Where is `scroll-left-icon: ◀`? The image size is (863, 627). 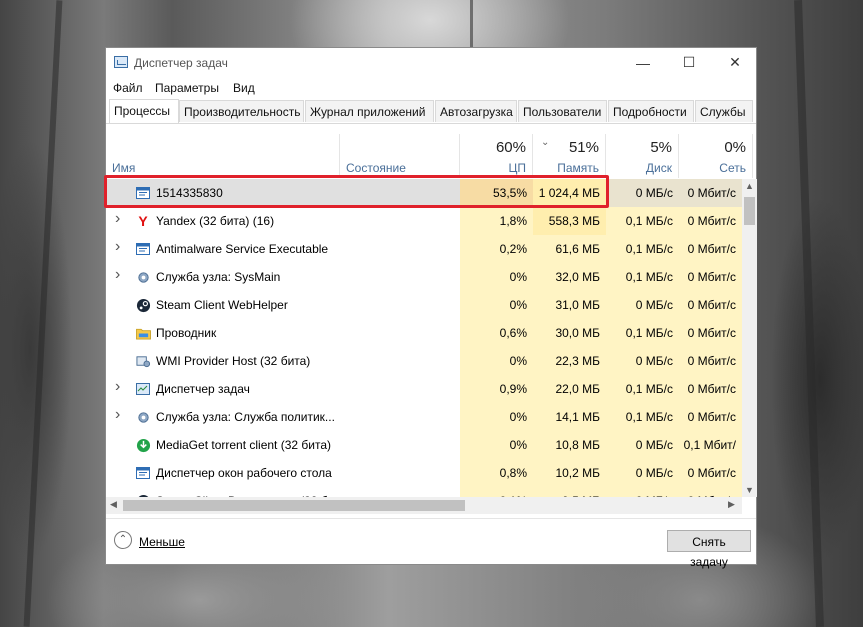
scroll-left-icon: ◀ is located at coordinates (113, 504).